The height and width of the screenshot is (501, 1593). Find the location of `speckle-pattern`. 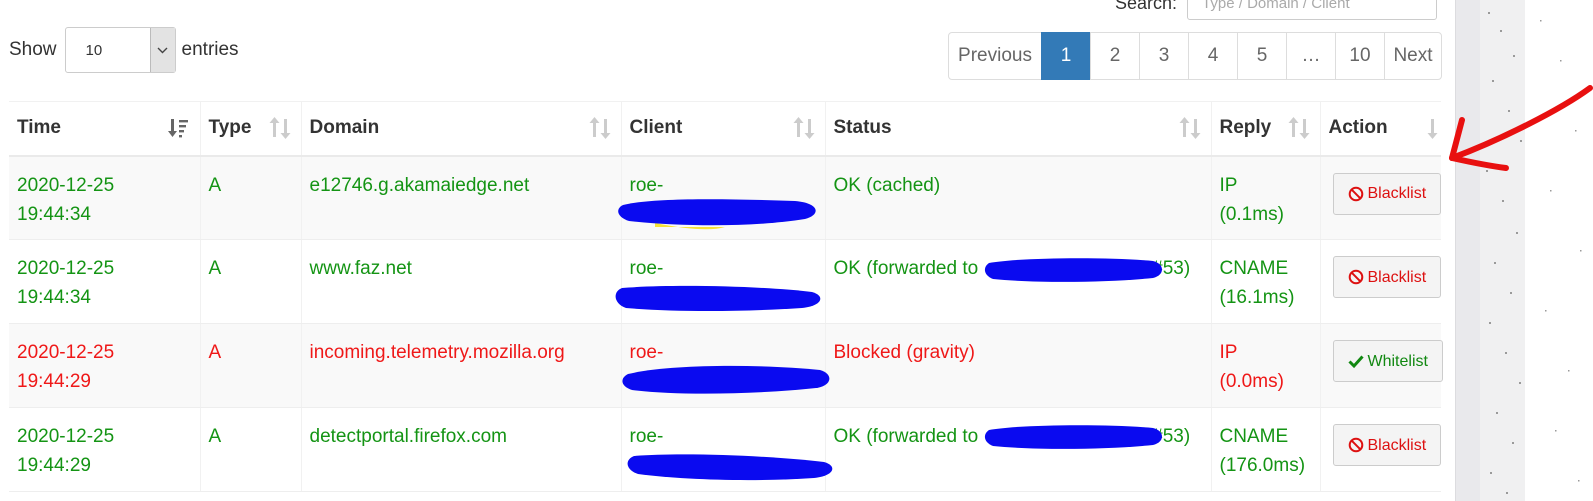

speckle-pattern is located at coordinates (1534, 253).